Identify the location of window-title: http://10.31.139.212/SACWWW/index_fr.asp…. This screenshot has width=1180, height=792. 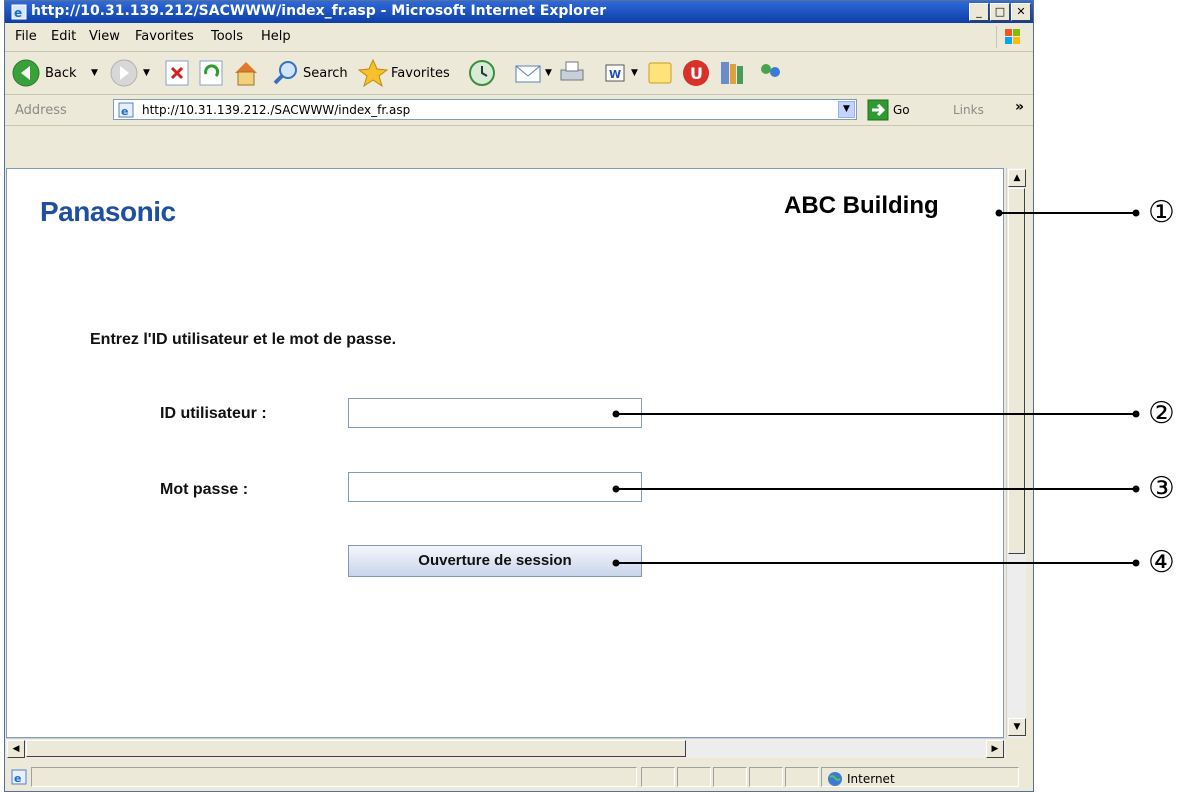
(319, 11).